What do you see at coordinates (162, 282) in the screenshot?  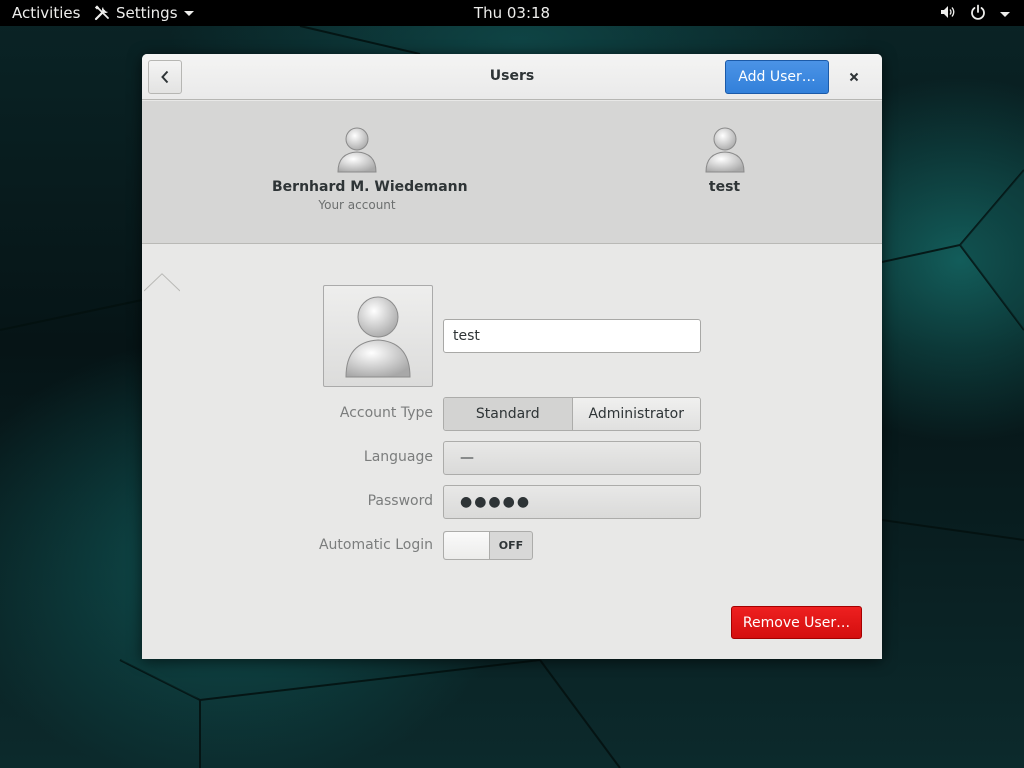 I see `selection-arrow` at bounding box center [162, 282].